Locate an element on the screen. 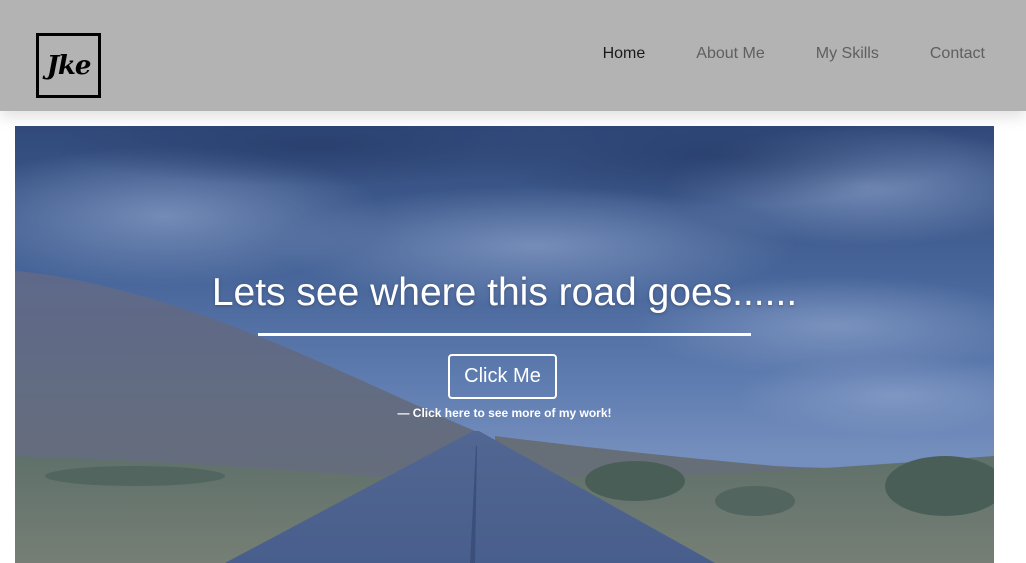 The width and height of the screenshot is (1026, 563). nav-link-contact: Contact is located at coordinates (957, 54).